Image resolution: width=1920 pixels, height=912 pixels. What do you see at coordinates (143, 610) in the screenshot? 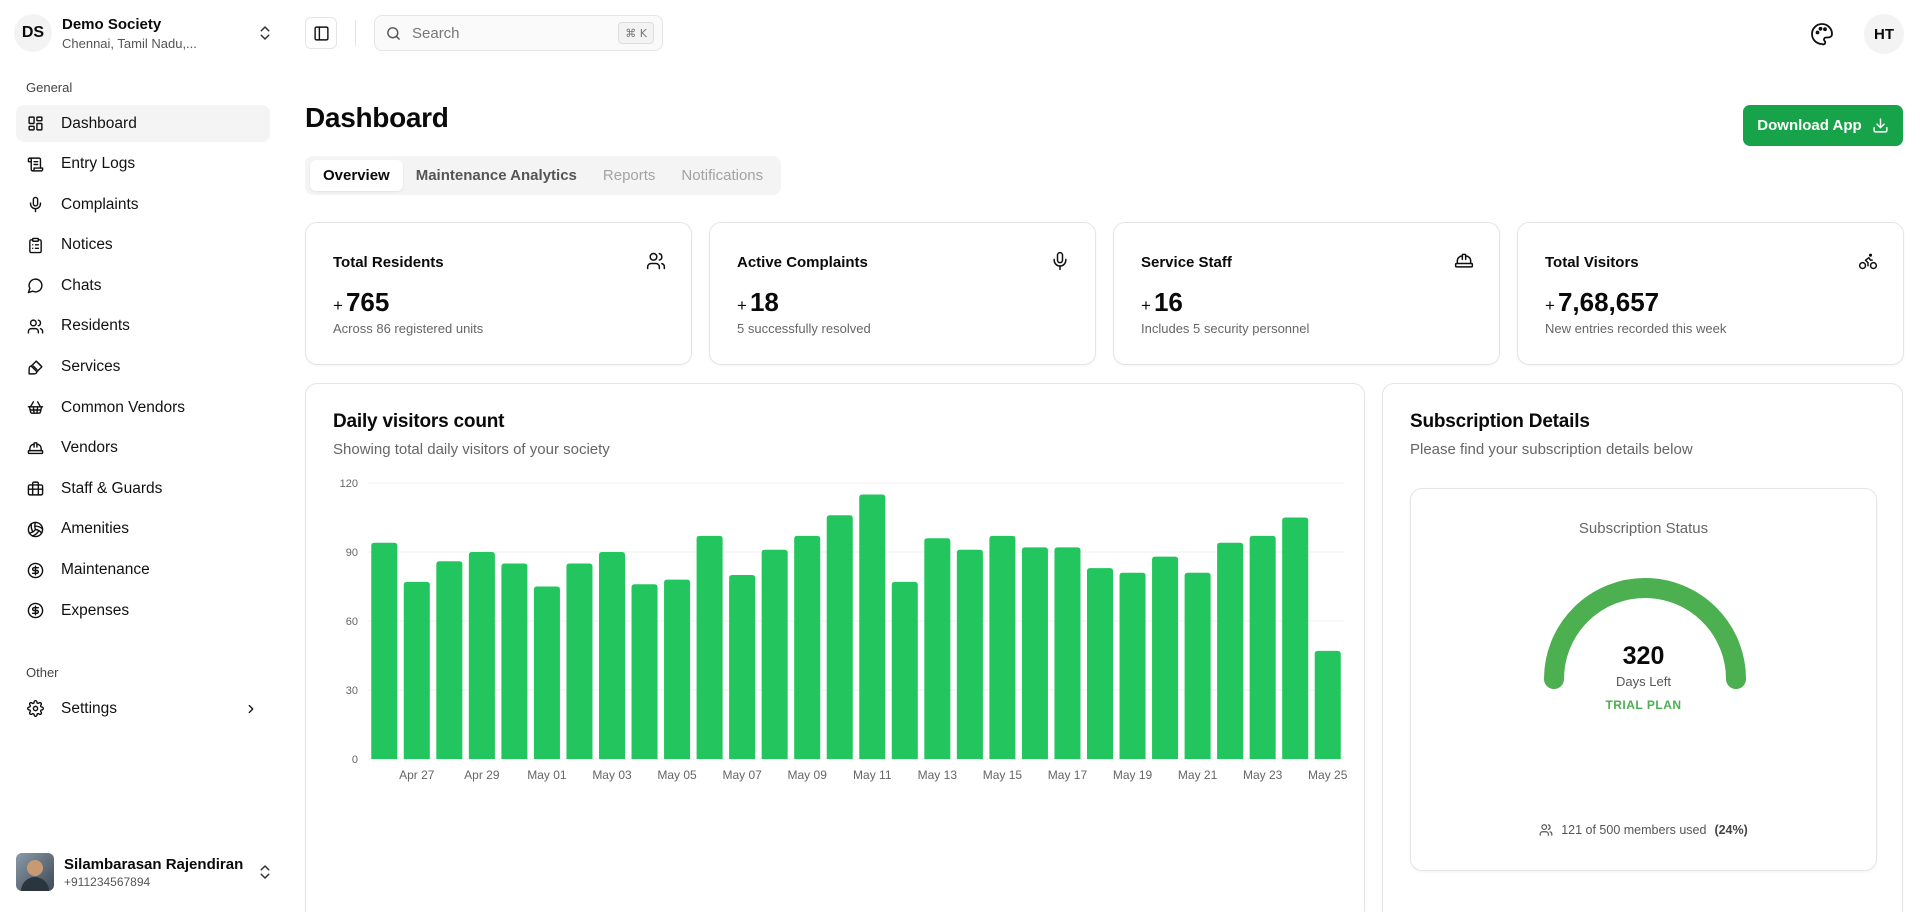
I see `sidebar-item-expenses: Expenses` at bounding box center [143, 610].